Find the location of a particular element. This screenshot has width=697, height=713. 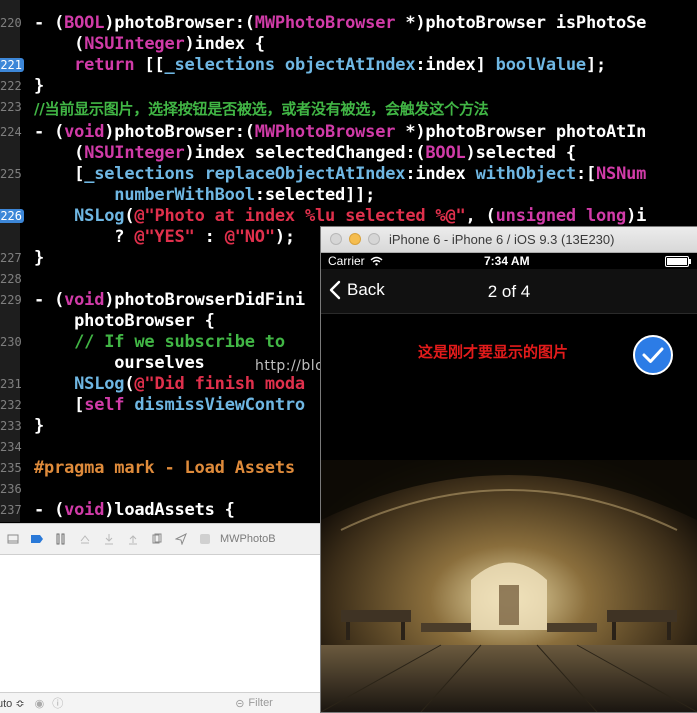

code-line: #pragma mark - Load Assets is located at coordinates (164, 468).